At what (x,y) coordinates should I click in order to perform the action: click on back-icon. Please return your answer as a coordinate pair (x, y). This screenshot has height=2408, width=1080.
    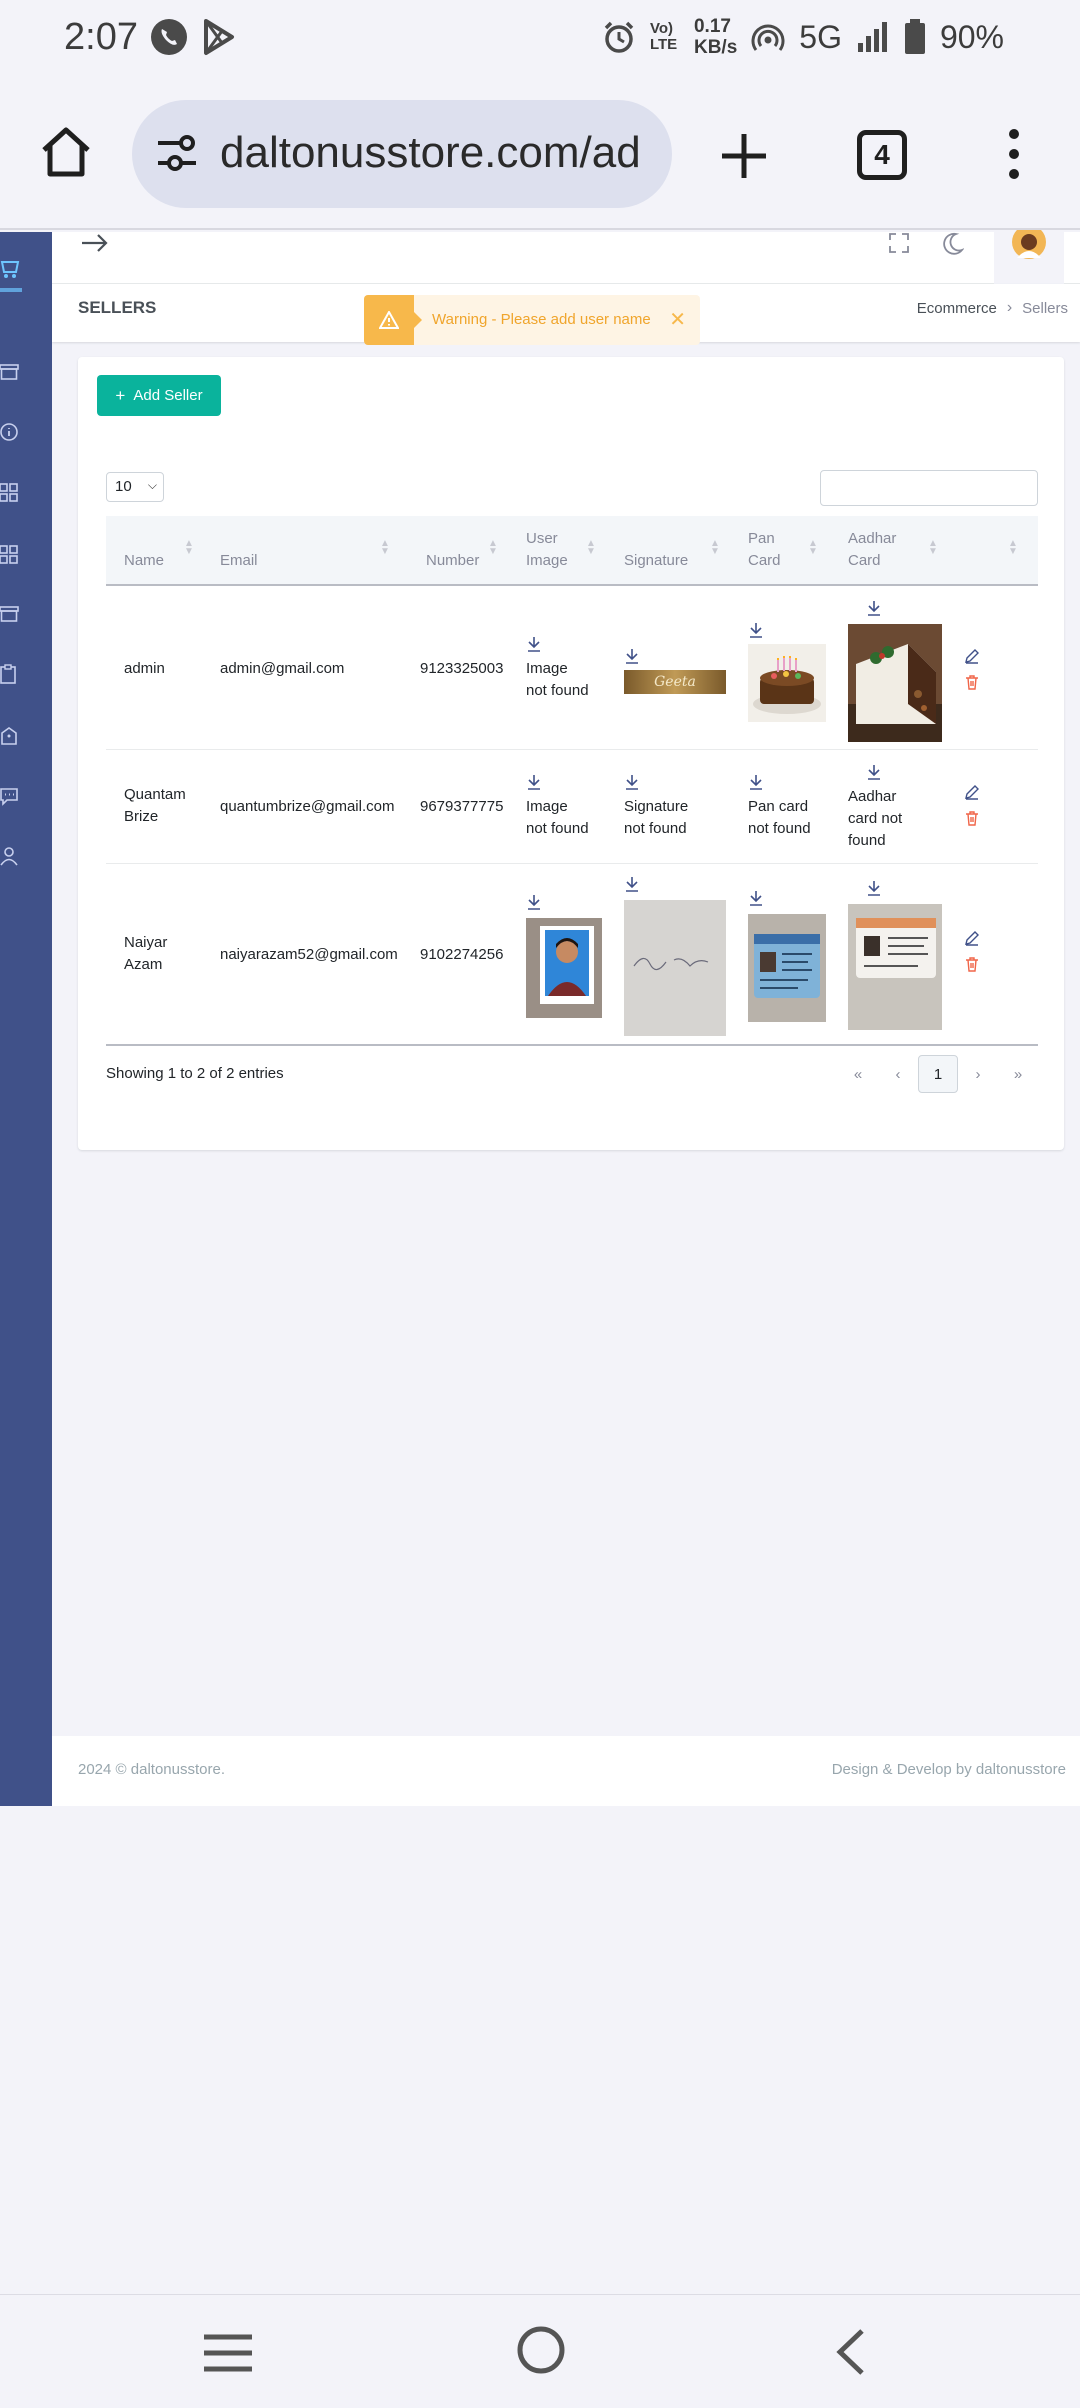
    Looking at the image, I should click on (850, 2352).